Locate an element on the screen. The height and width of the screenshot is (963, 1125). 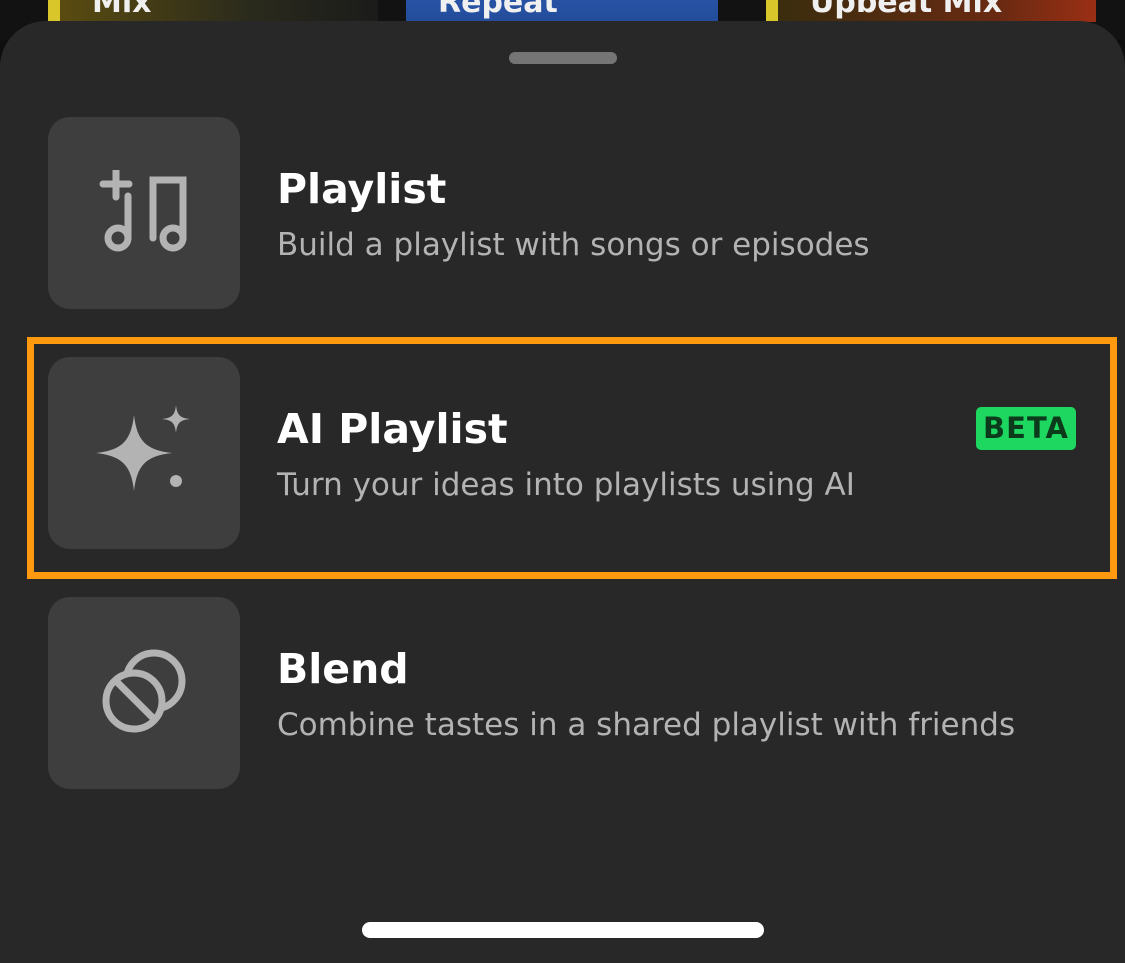
option-description: Turn your ideas into playlists using AI is located at coordinates (566, 485).